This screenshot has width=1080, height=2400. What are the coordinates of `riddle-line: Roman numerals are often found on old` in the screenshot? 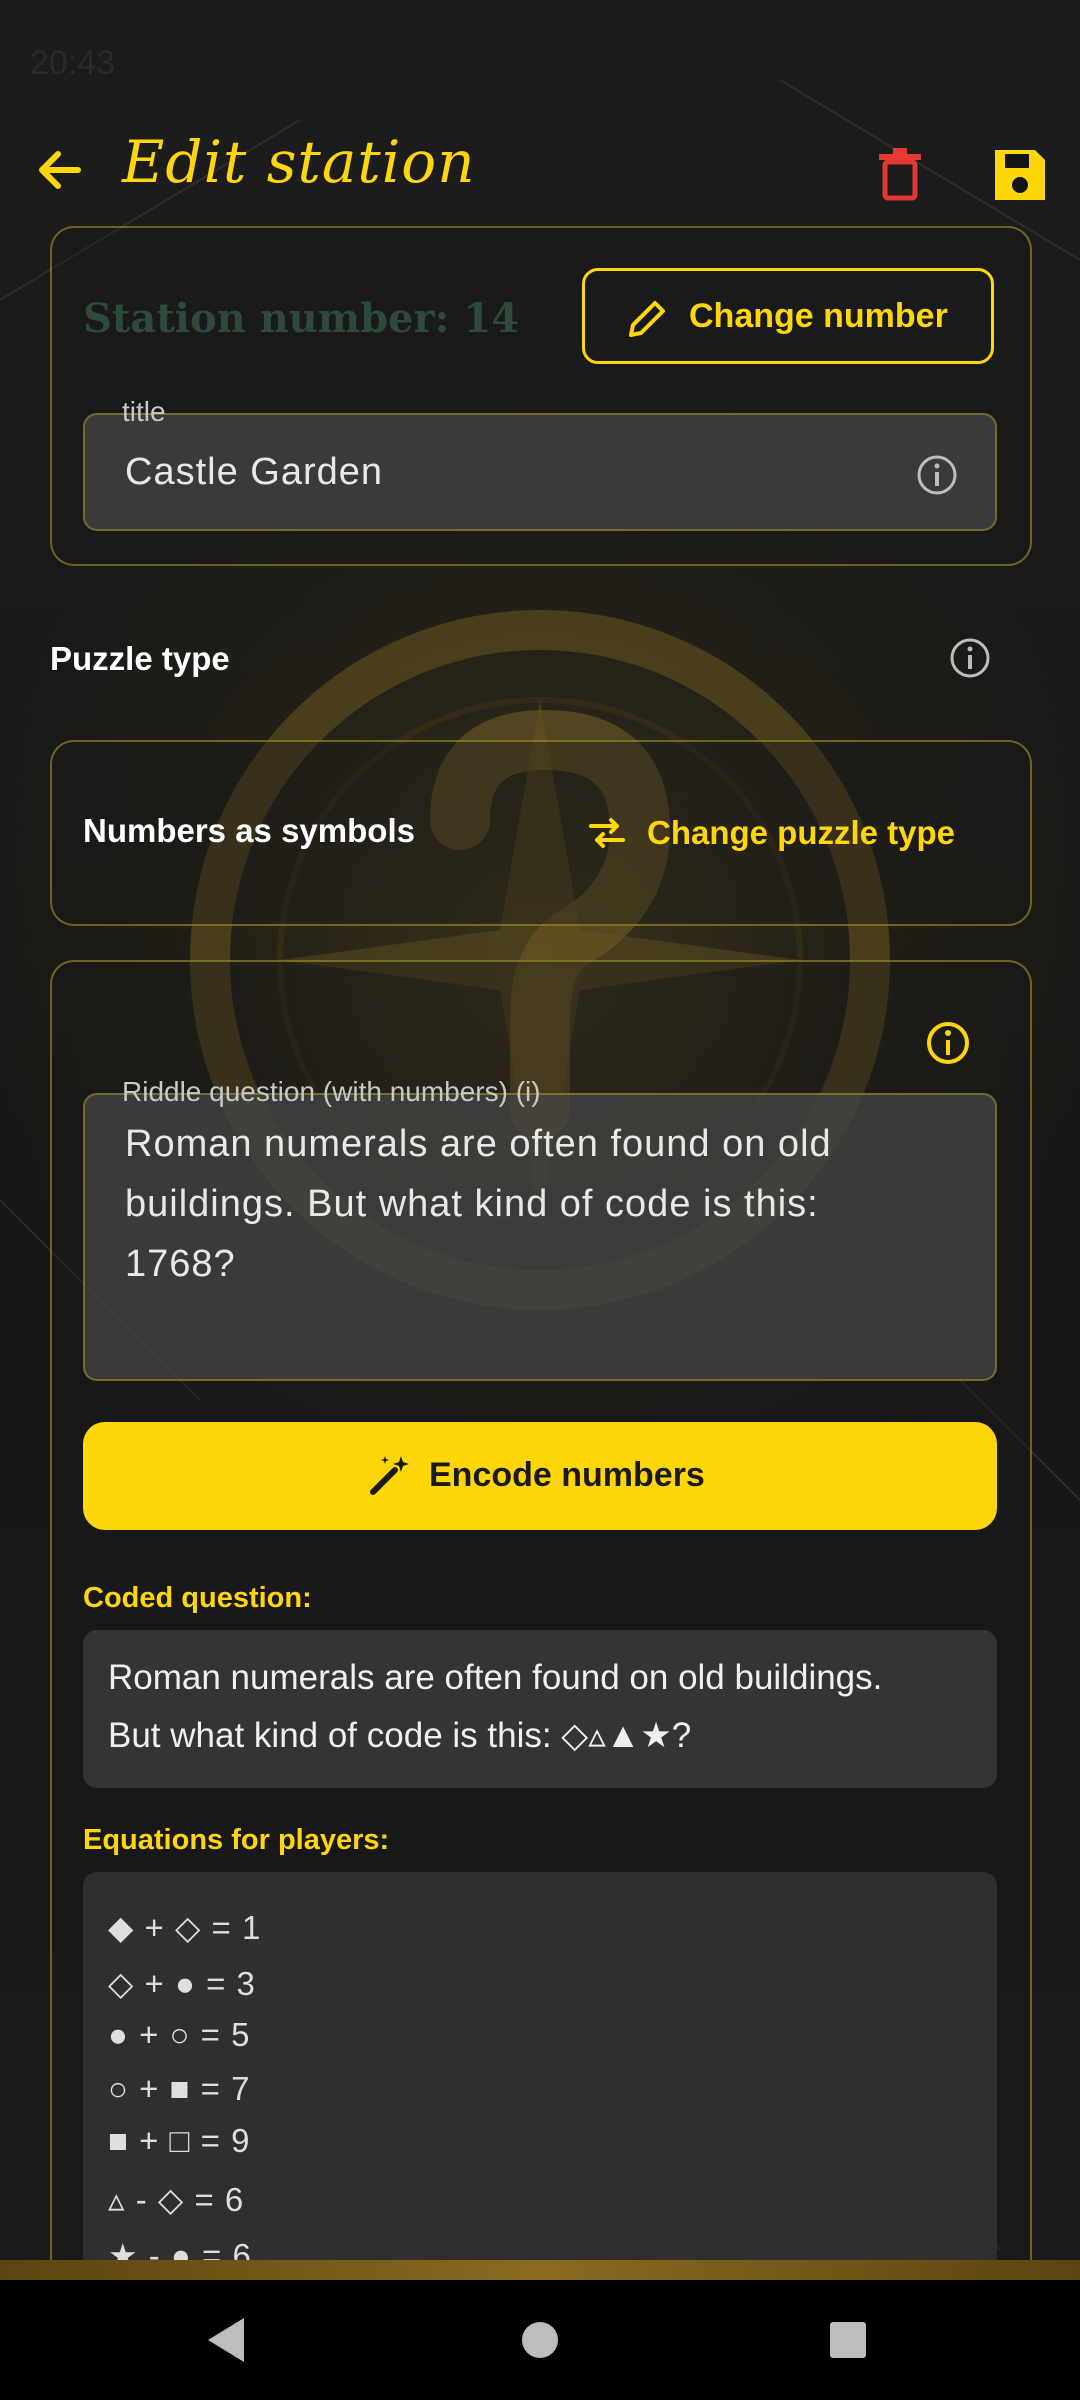 It's located at (478, 1144).